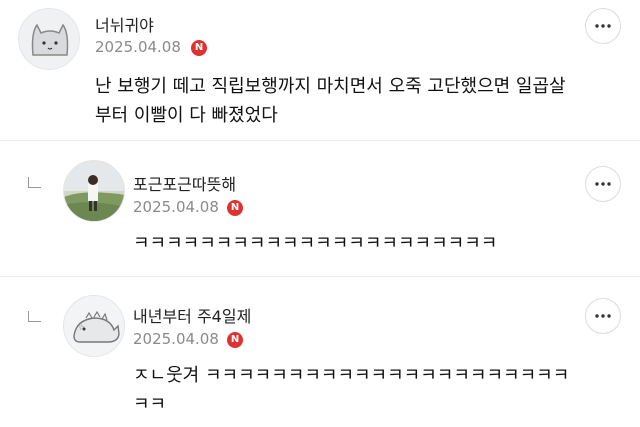 Image resolution: width=640 pixels, height=427 pixels. Describe the element at coordinates (94, 326) in the screenshot. I see `dinosaur-avatar-icon: ☆` at that location.